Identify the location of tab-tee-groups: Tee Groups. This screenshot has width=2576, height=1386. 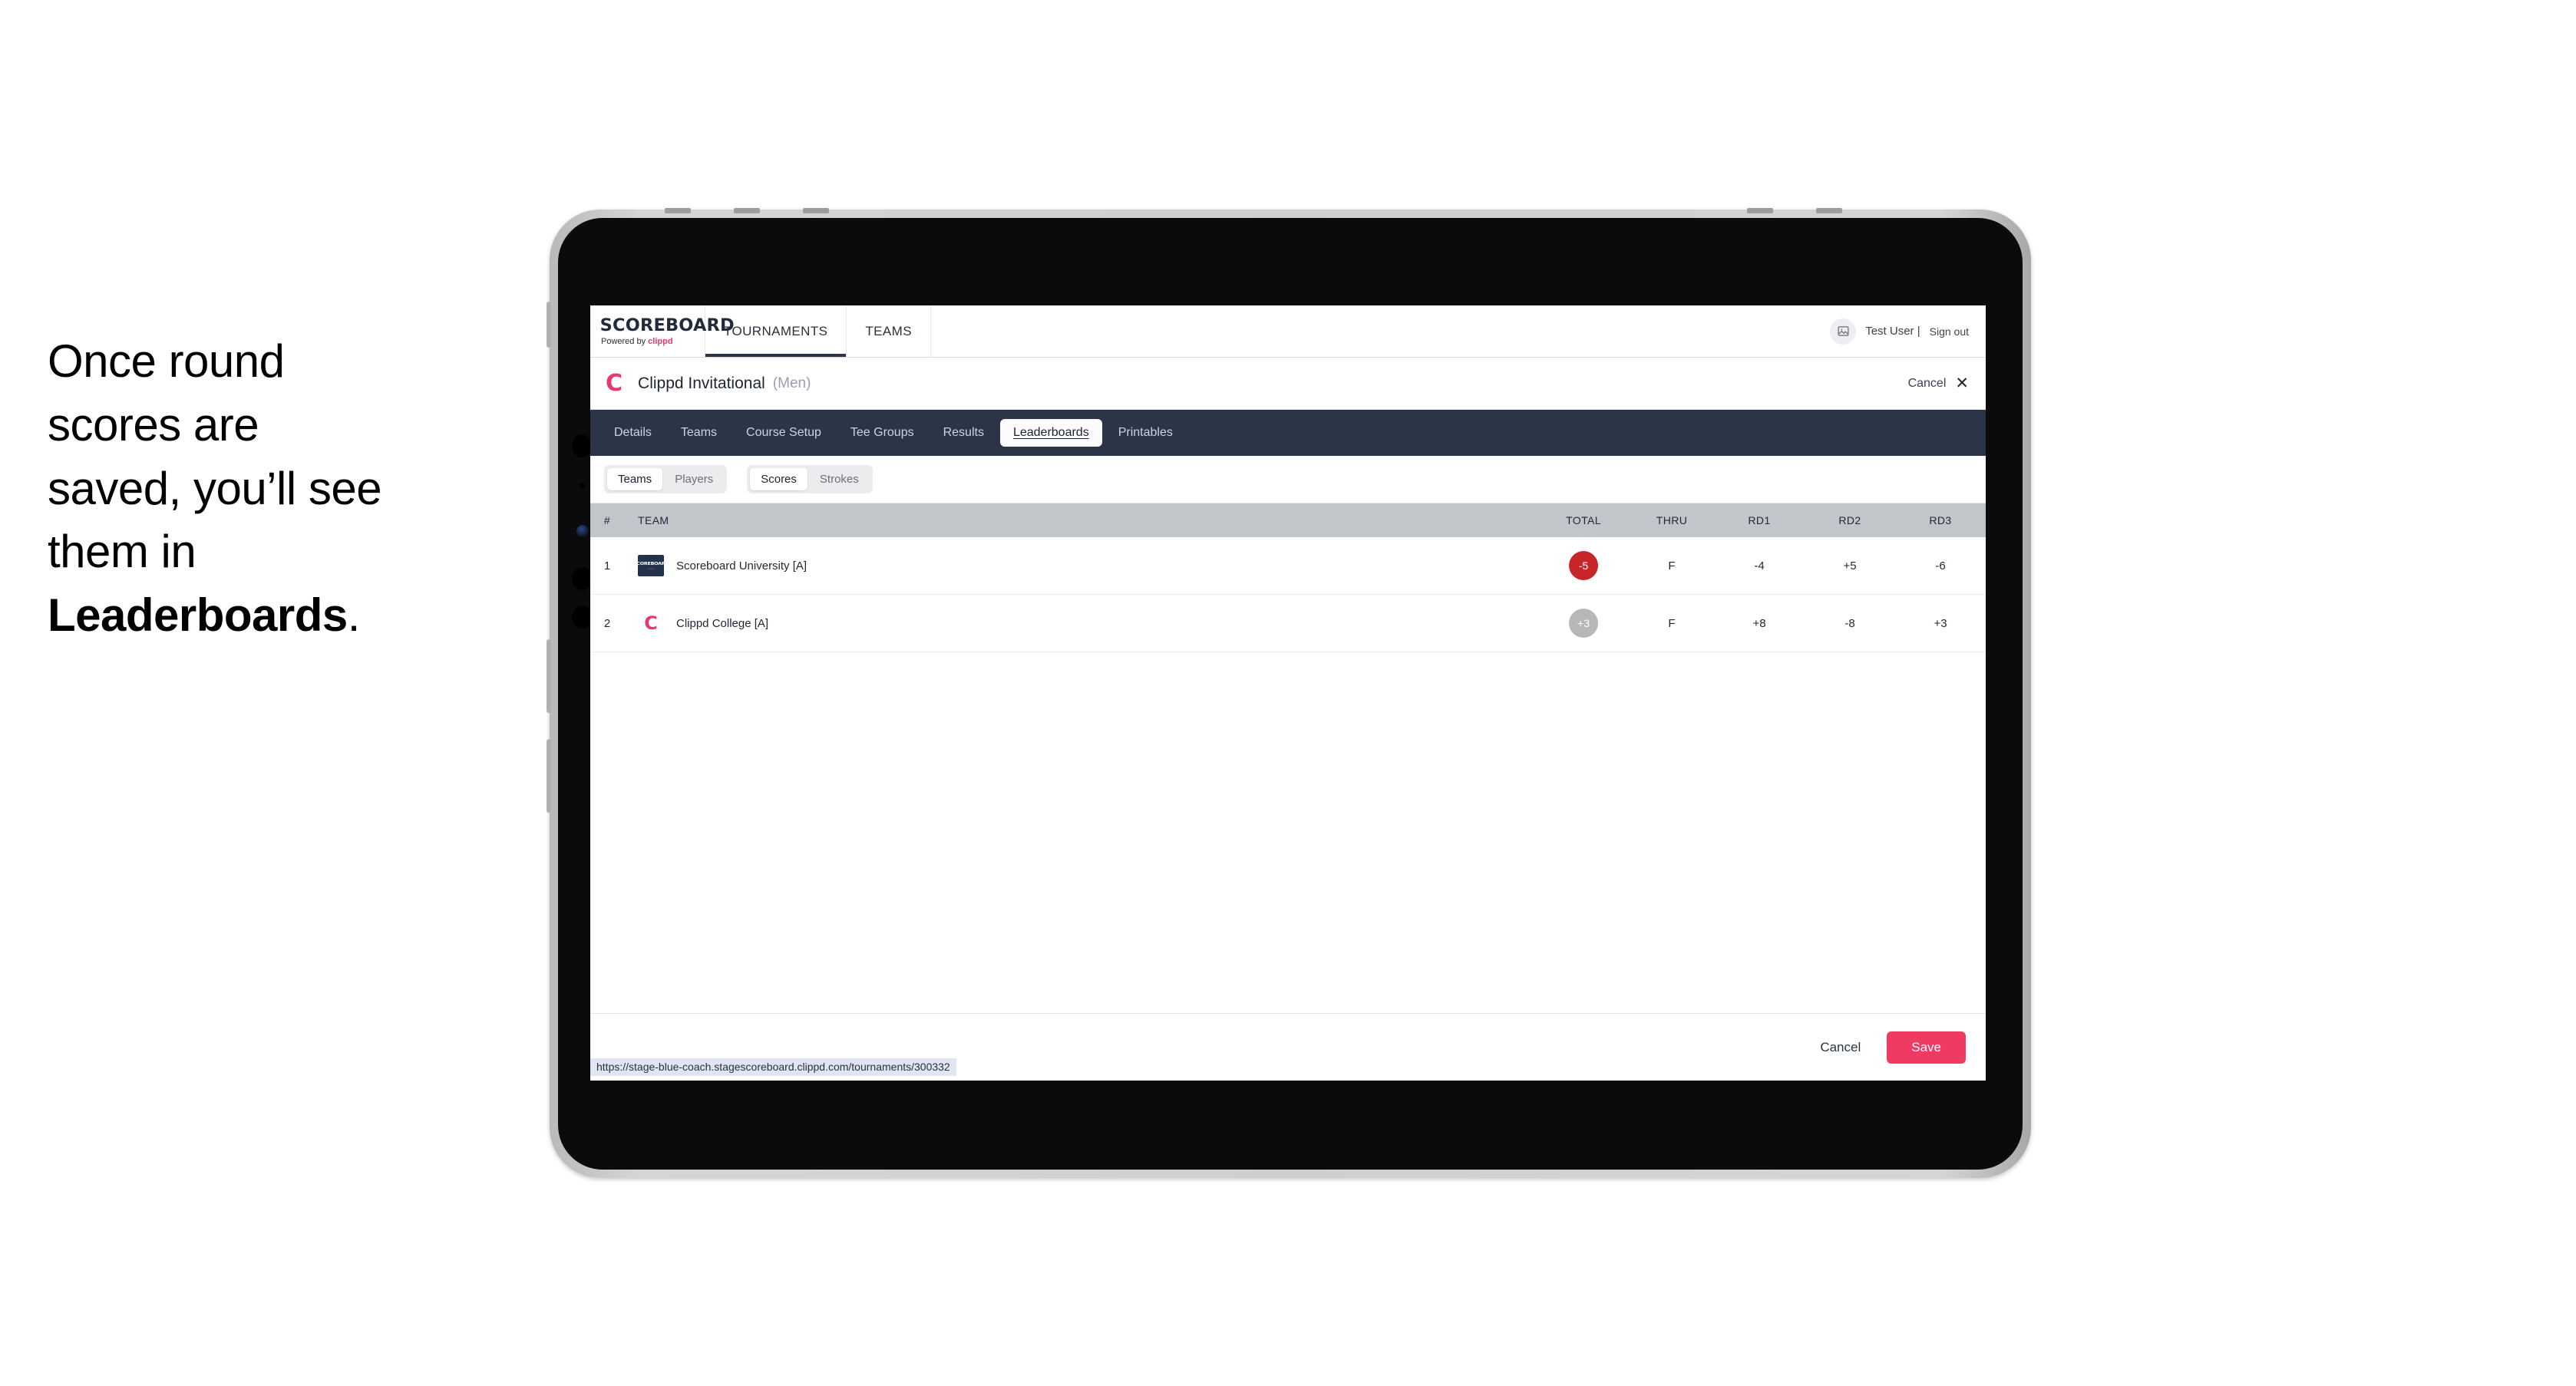
(882, 433).